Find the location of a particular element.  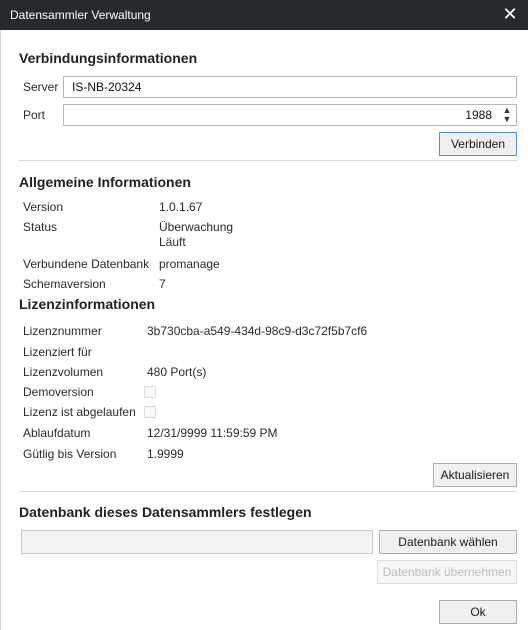

license-volume-value: 480 Port(s) is located at coordinates (177, 372).